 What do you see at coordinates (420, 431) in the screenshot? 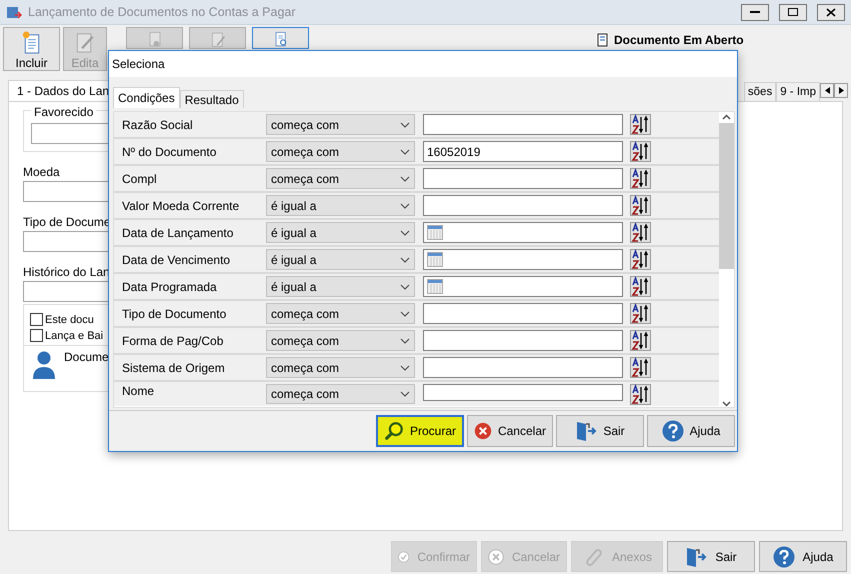
I see `dialog-button: Procurar` at bounding box center [420, 431].